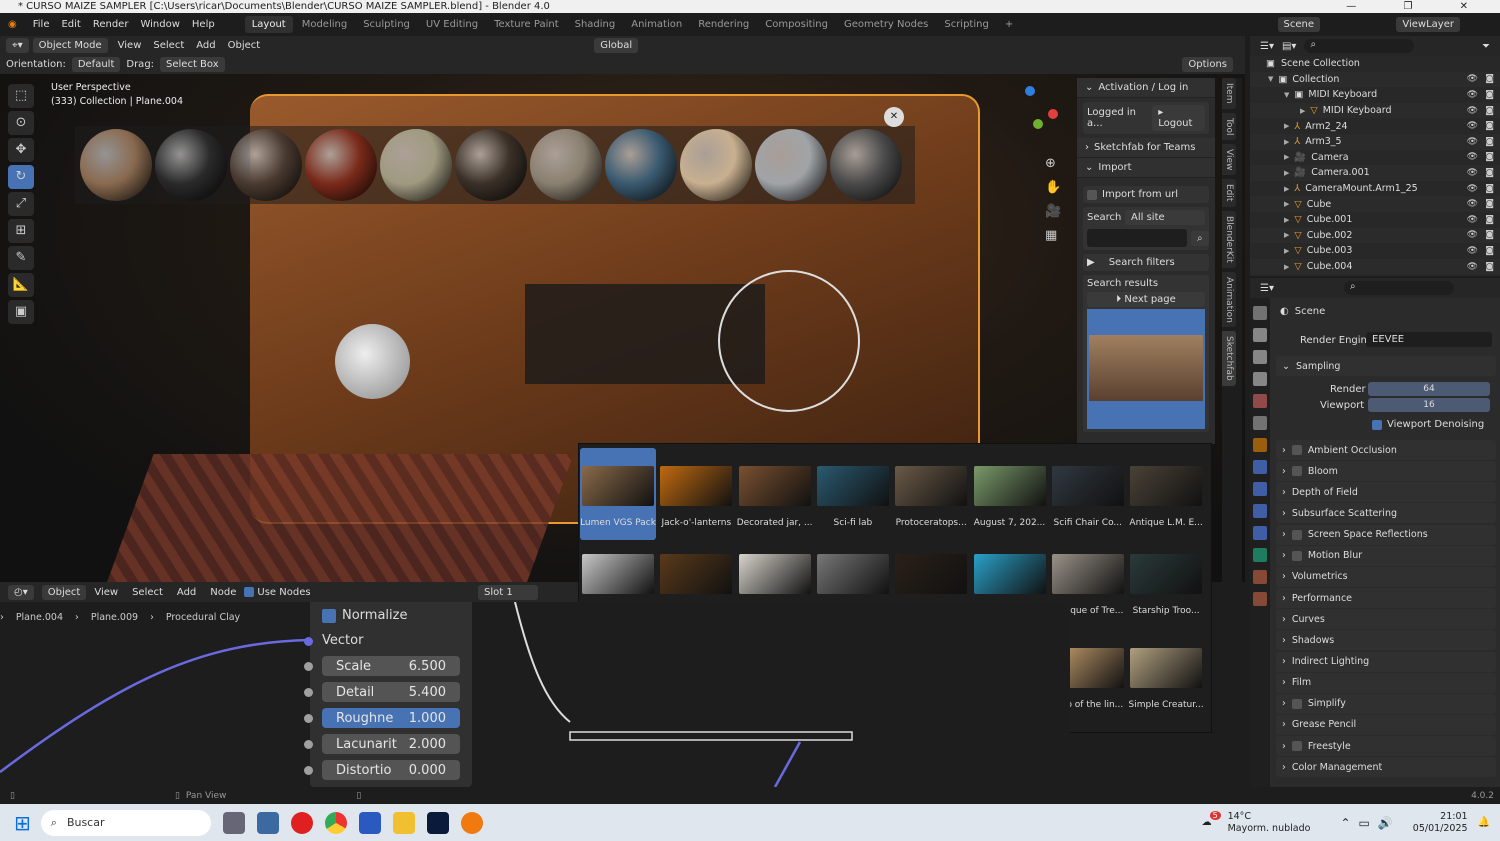 The height and width of the screenshot is (841, 1500). What do you see at coordinates (1375, 110) in the screenshot?
I see `outliner-row: ▶ ▽ MIDI Keyboard 👁 ◙` at bounding box center [1375, 110].